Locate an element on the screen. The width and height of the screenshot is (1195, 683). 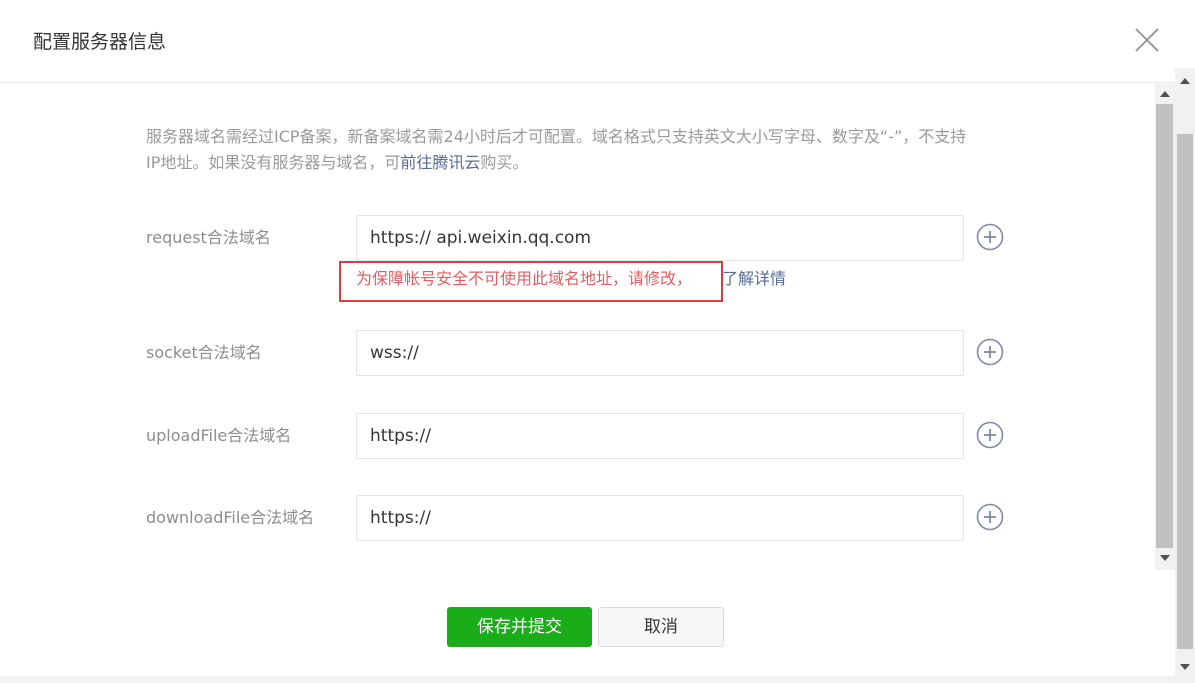
dialog-body-scrollbar is located at coordinates (1165, 327).